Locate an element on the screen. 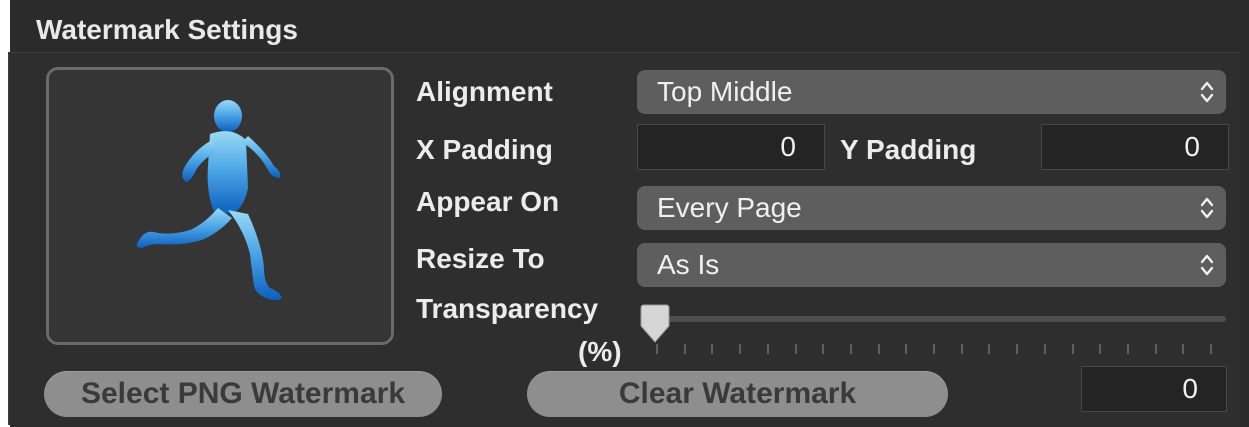 Image resolution: width=1249 pixels, height=427 pixels. appear-on-value: Every Page is located at coordinates (729, 207).